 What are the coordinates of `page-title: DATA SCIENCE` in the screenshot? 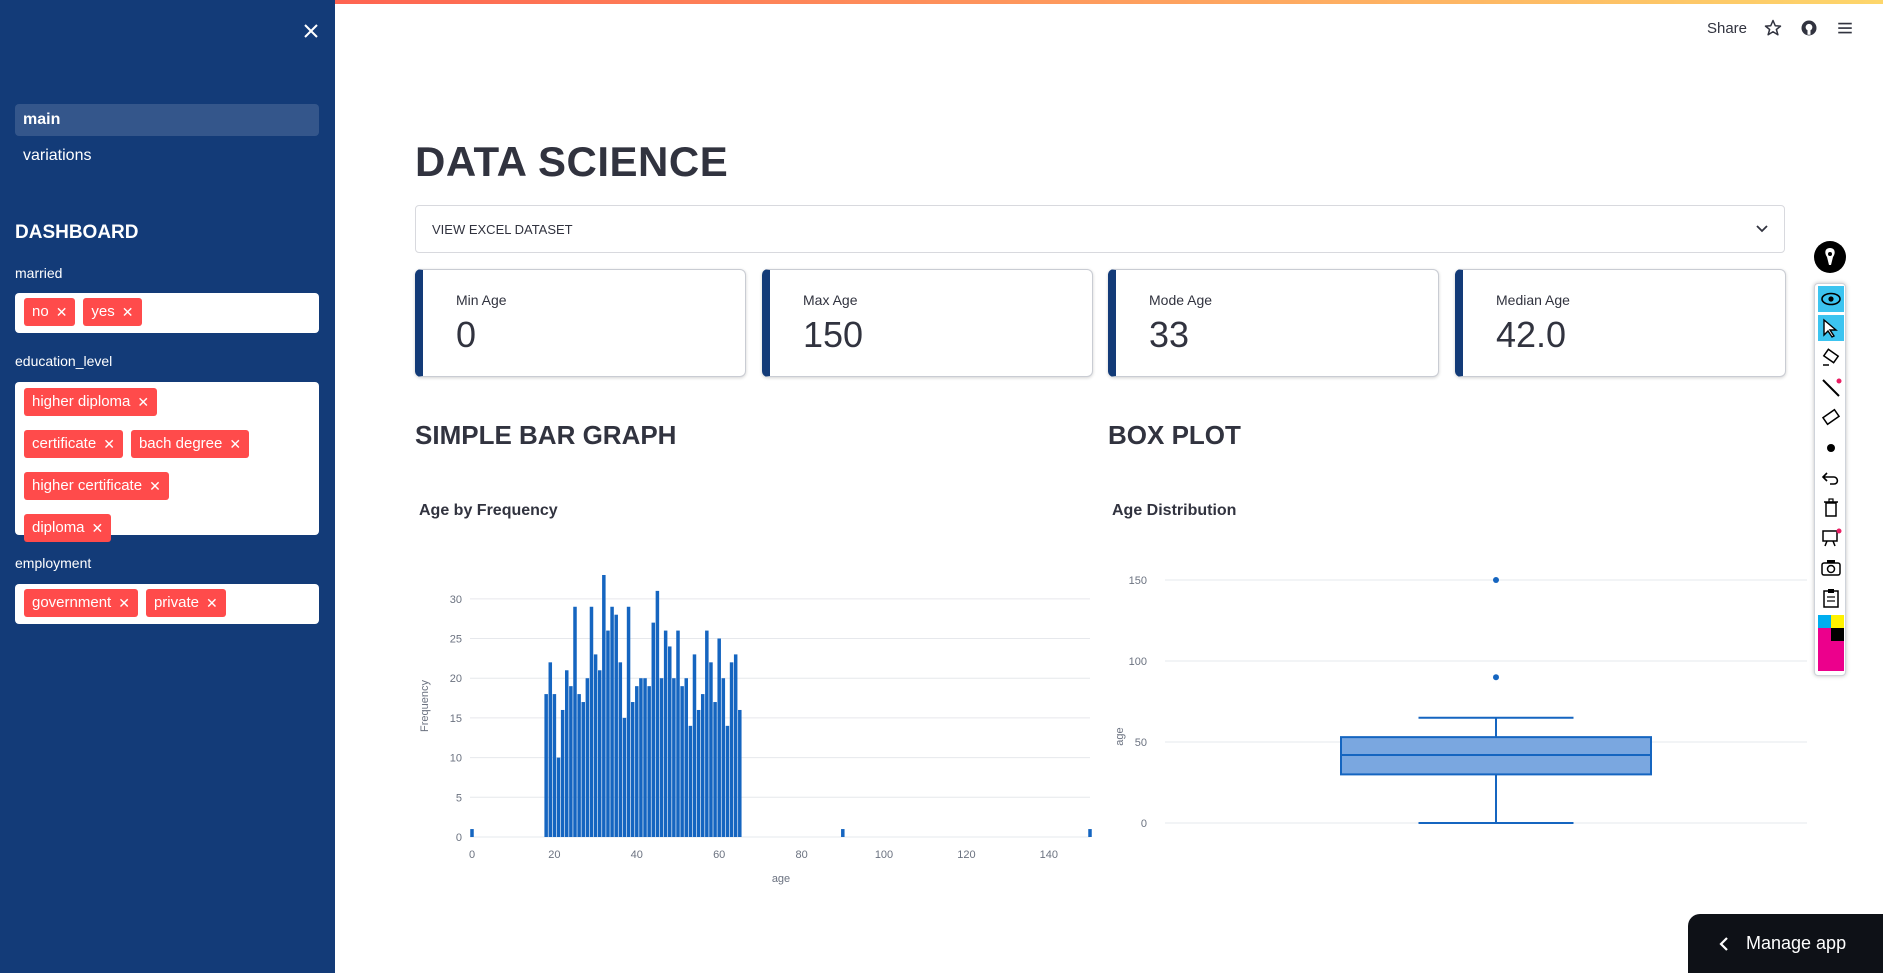 It's located at (572, 161).